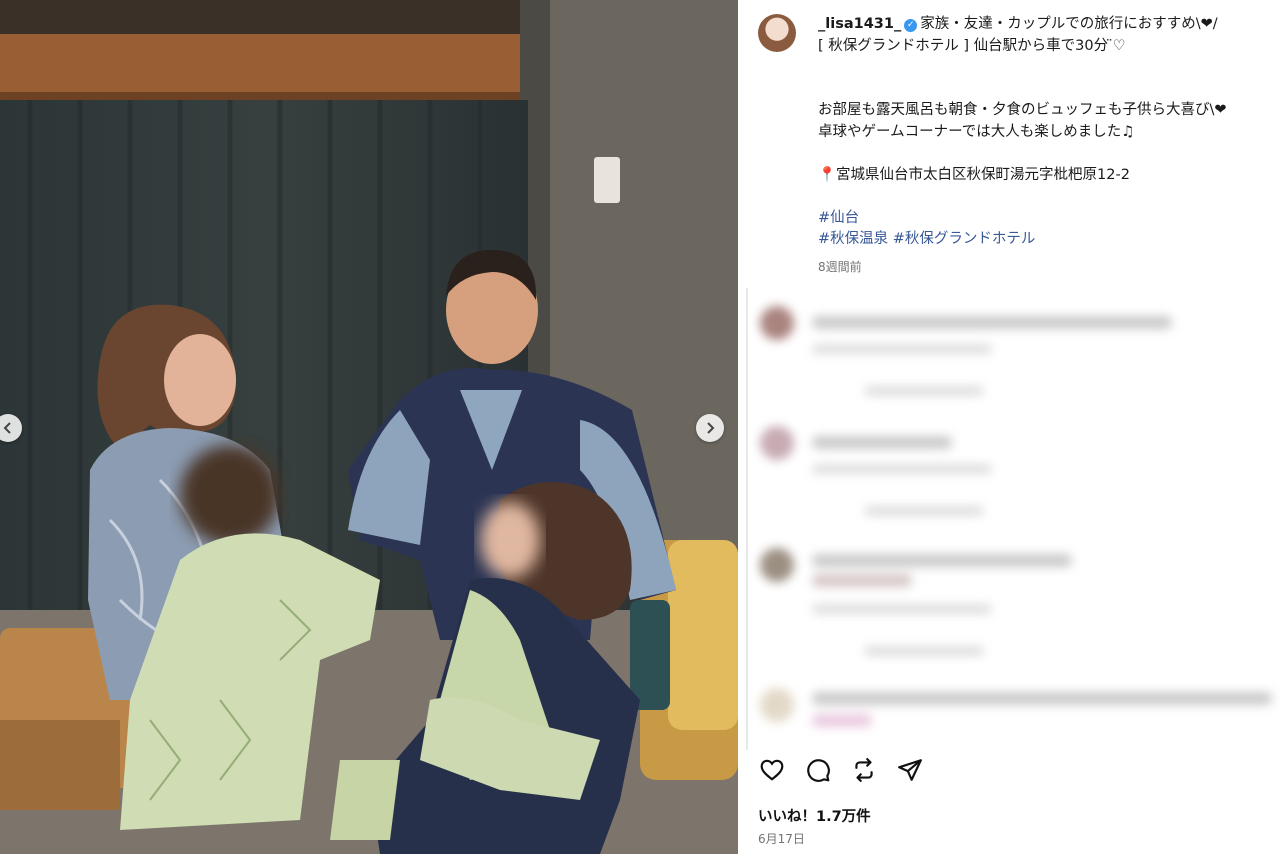 The width and height of the screenshot is (1280, 854). I want to click on next-photo-button, so click(710, 428).